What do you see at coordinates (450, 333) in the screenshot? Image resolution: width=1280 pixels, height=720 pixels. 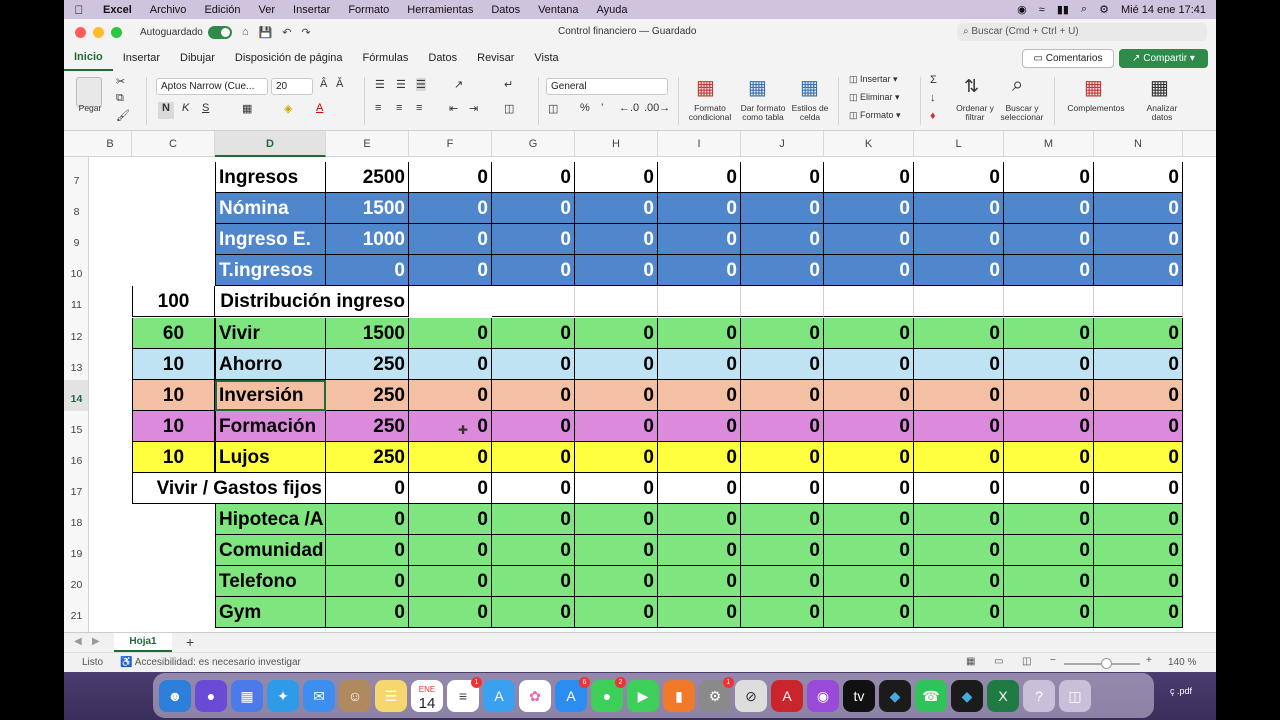 I see `cell-f12: 0` at bounding box center [450, 333].